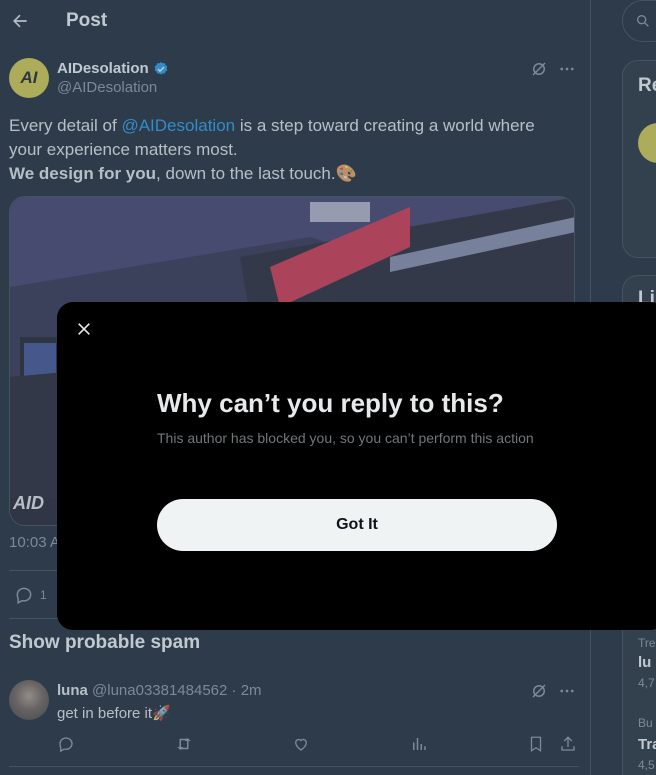 The image size is (656, 775). Describe the element at coordinates (357, 525) in the screenshot. I see `got-it-button: Got It` at that location.